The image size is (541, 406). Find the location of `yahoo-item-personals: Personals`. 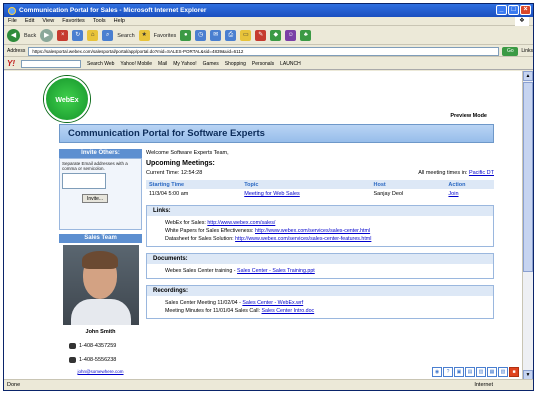

yahoo-item-personals: Personals is located at coordinates (263, 64).